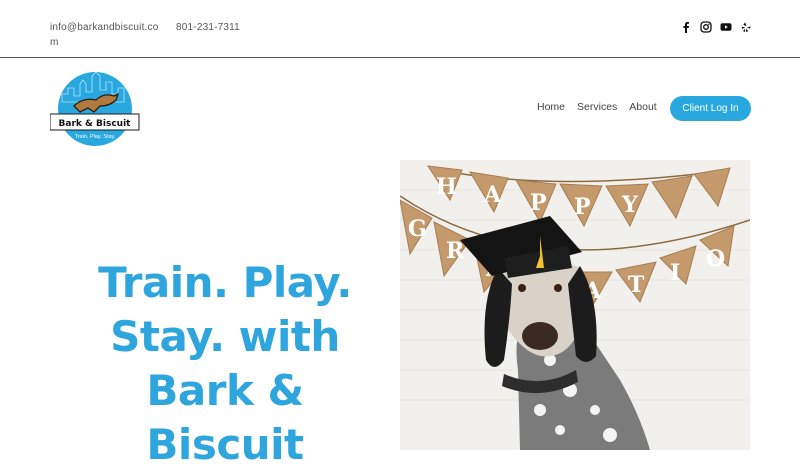 The width and height of the screenshot is (800, 472). I want to click on svg-text: O, so click(715, 259).